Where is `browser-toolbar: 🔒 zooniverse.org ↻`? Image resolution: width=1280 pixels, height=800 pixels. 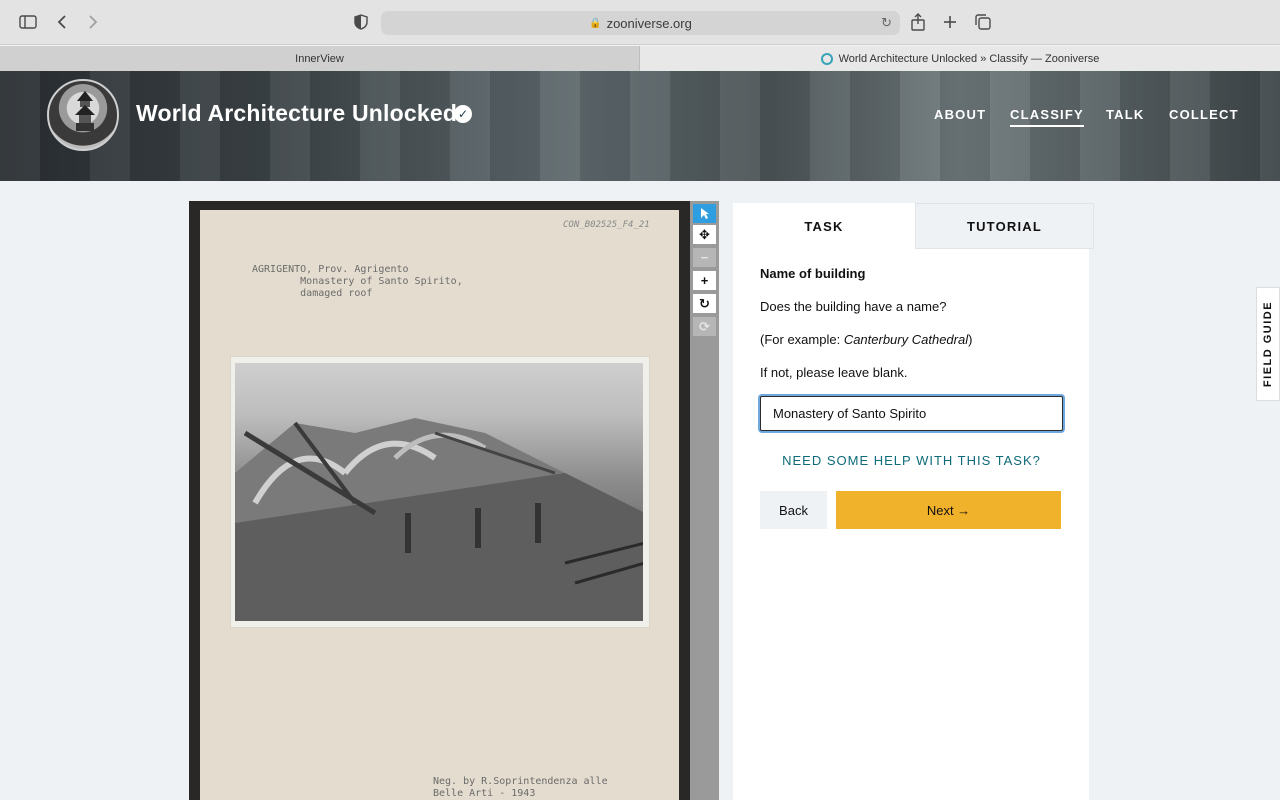
browser-toolbar: 🔒 zooniverse.org ↻ is located at coordinates (640, 22).